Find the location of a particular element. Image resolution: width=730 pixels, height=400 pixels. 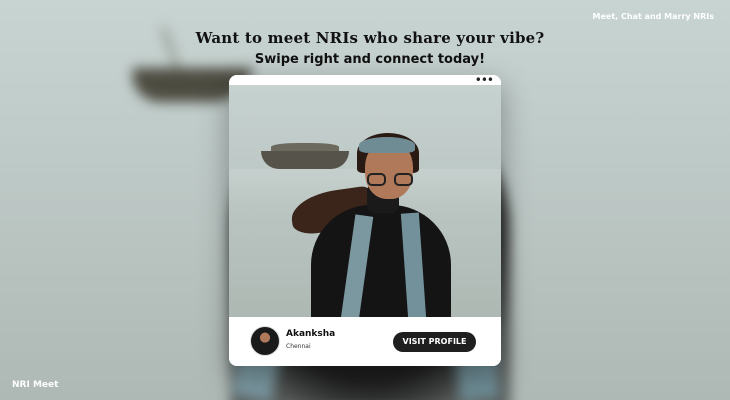

photo-person-body is located at coordinates (381, 261).